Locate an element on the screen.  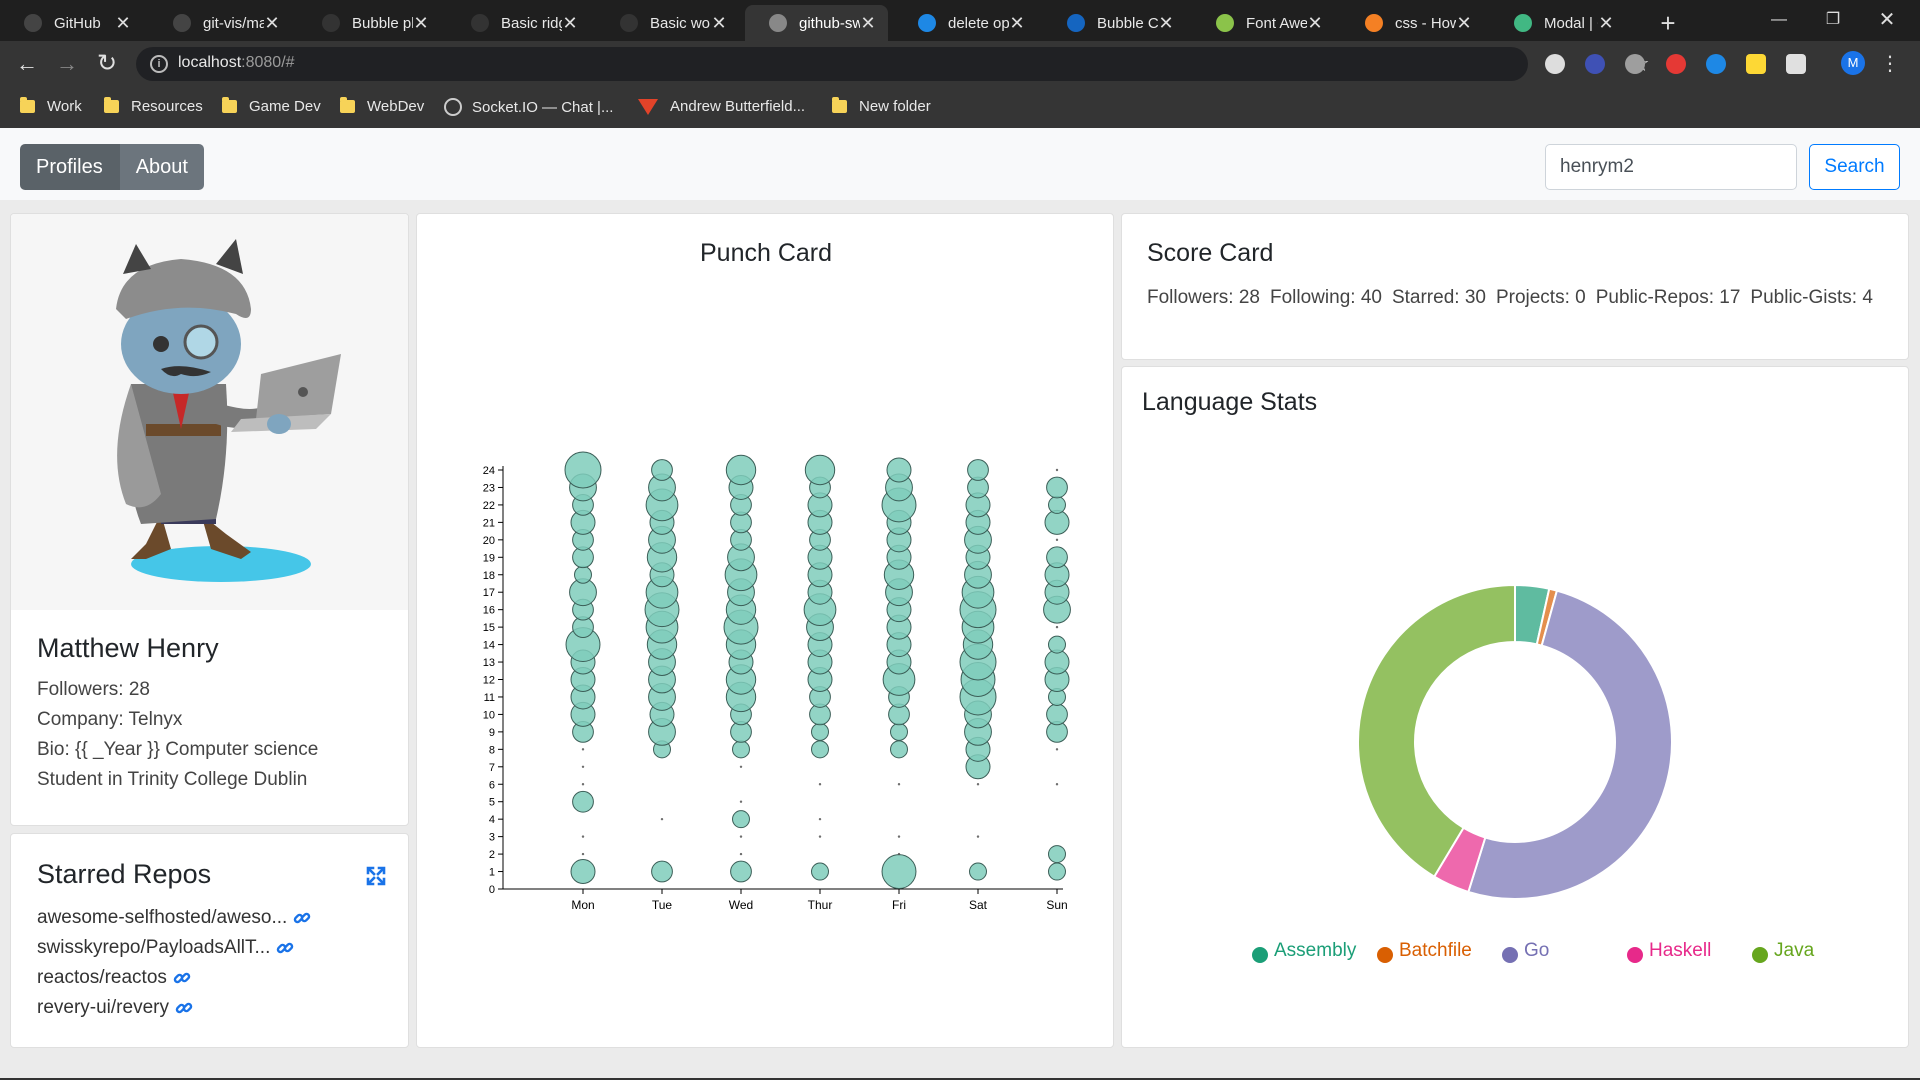
about-button: About is located at coordinates (161, 167).